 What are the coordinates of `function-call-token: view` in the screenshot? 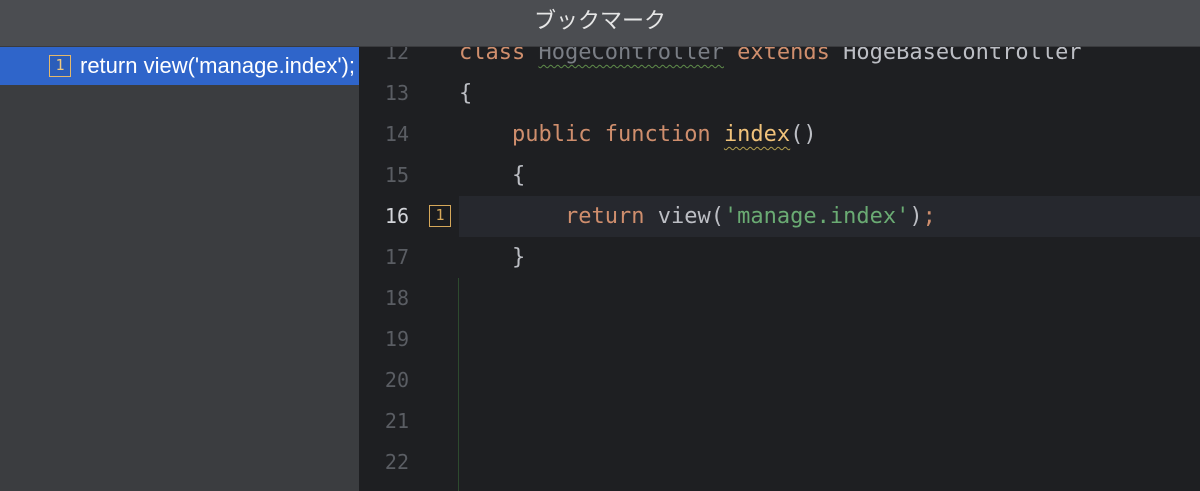 It's located at (684, 216).